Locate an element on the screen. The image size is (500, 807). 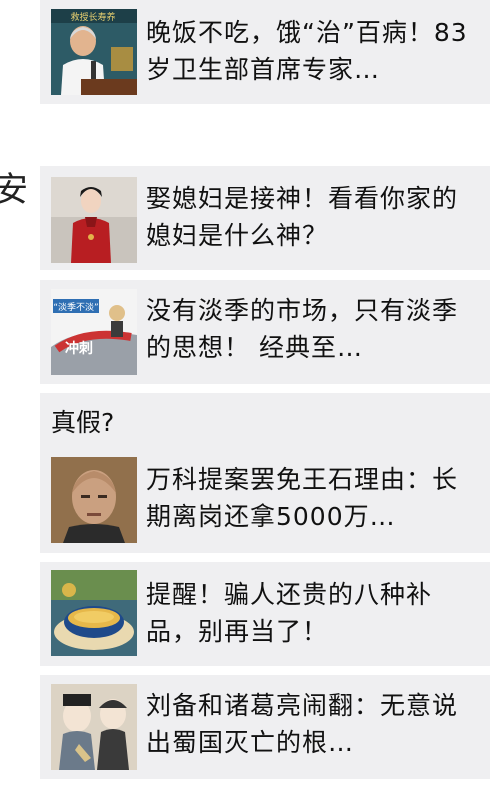
svg-text: 救授长寿养 is located at coordinates (92, 17).